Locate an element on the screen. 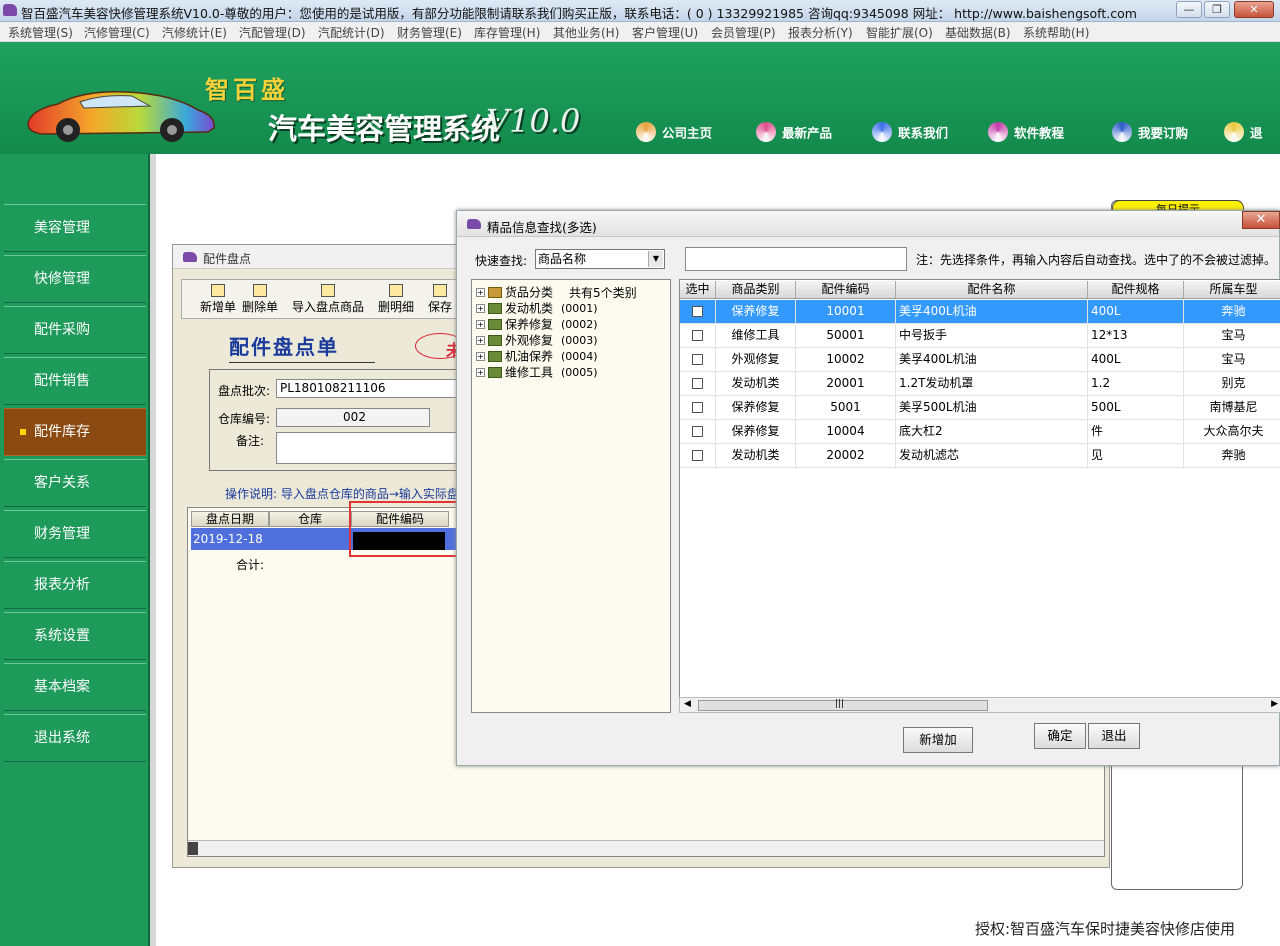  tree-node: + 保养修复 (0002) is located at coordinates (537, 324).